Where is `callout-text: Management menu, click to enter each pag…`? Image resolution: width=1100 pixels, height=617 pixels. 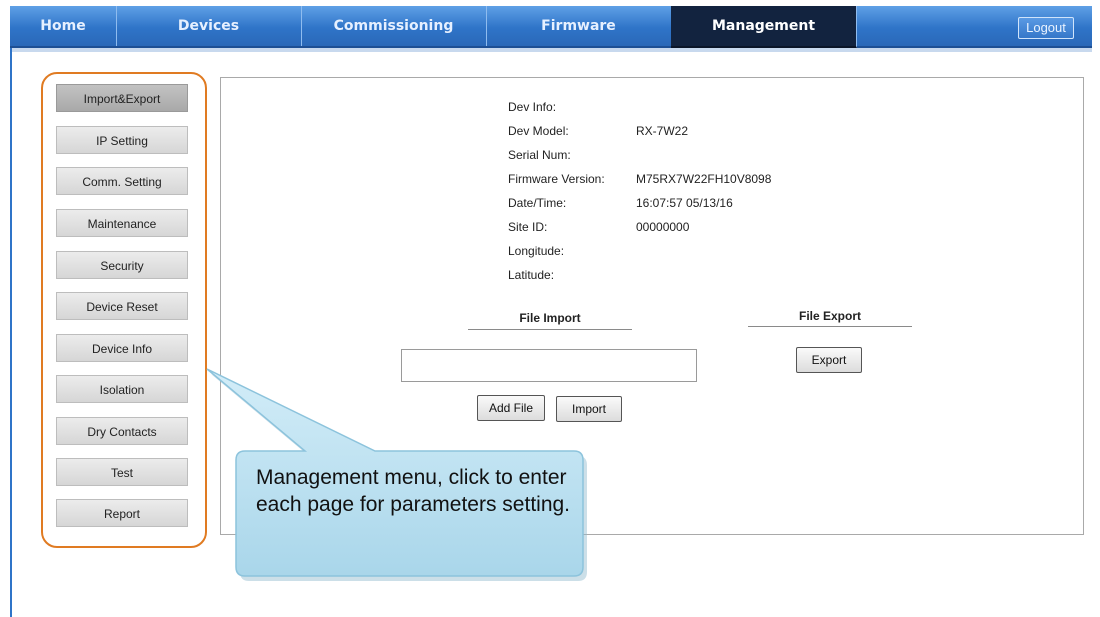 callout-text: Management menu, click to enter each pag… is located at coordinates (413, 491).